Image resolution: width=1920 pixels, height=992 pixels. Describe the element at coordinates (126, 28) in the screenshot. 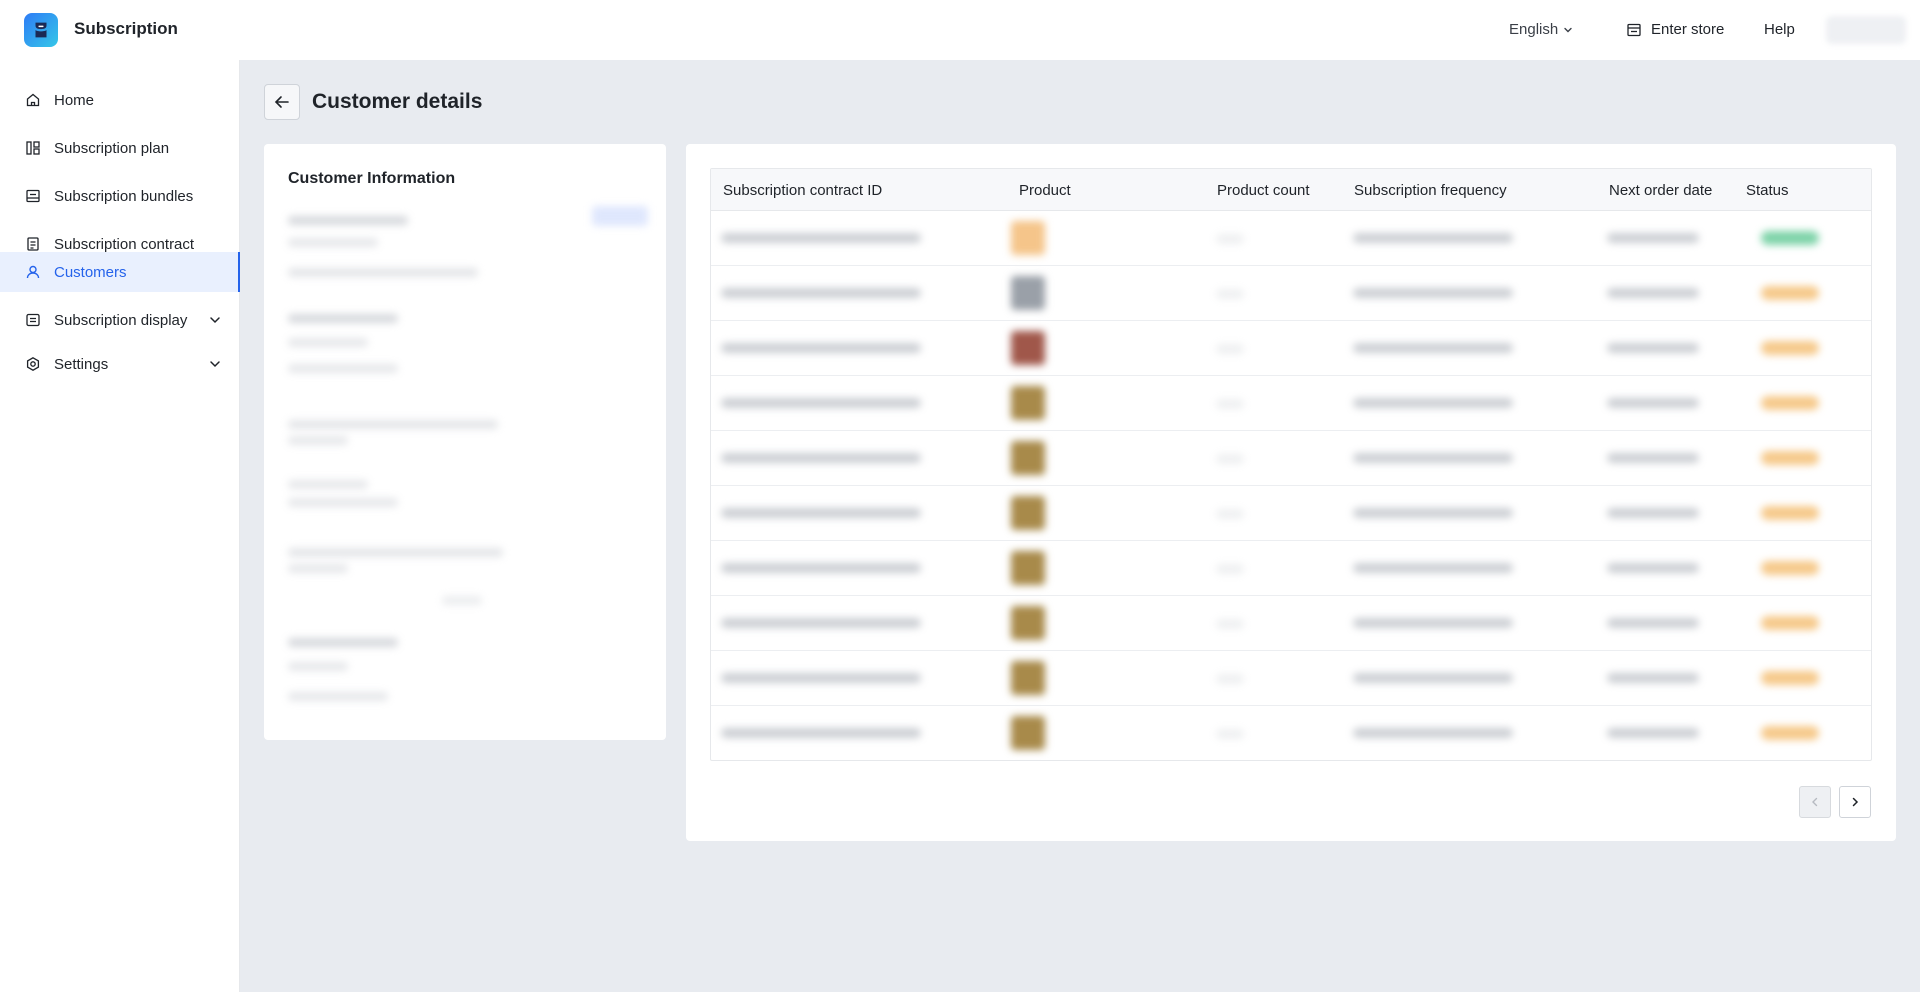

I see `app-title: Subscription` at that location.